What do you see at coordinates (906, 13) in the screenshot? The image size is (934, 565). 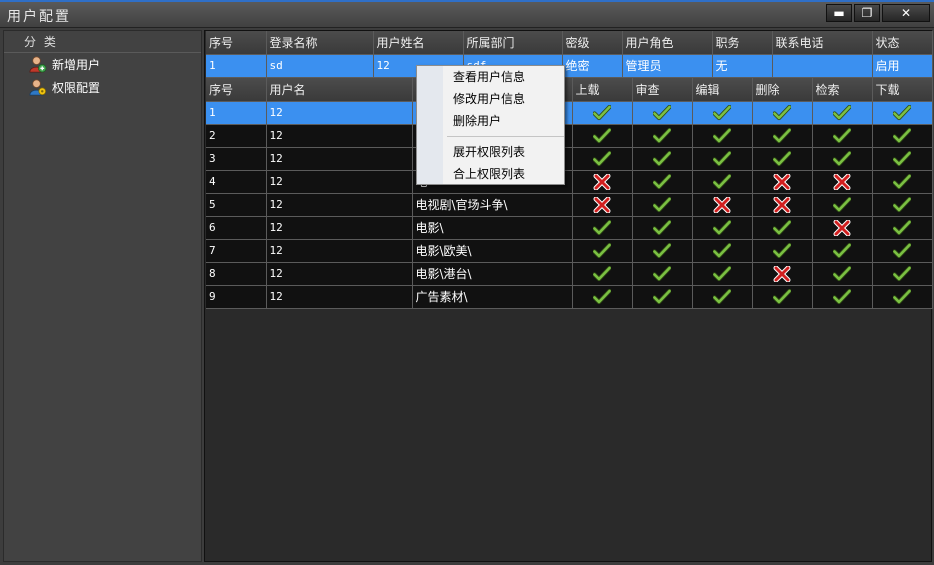 I see `close-button: ✕` at bounding box center [906, 13].